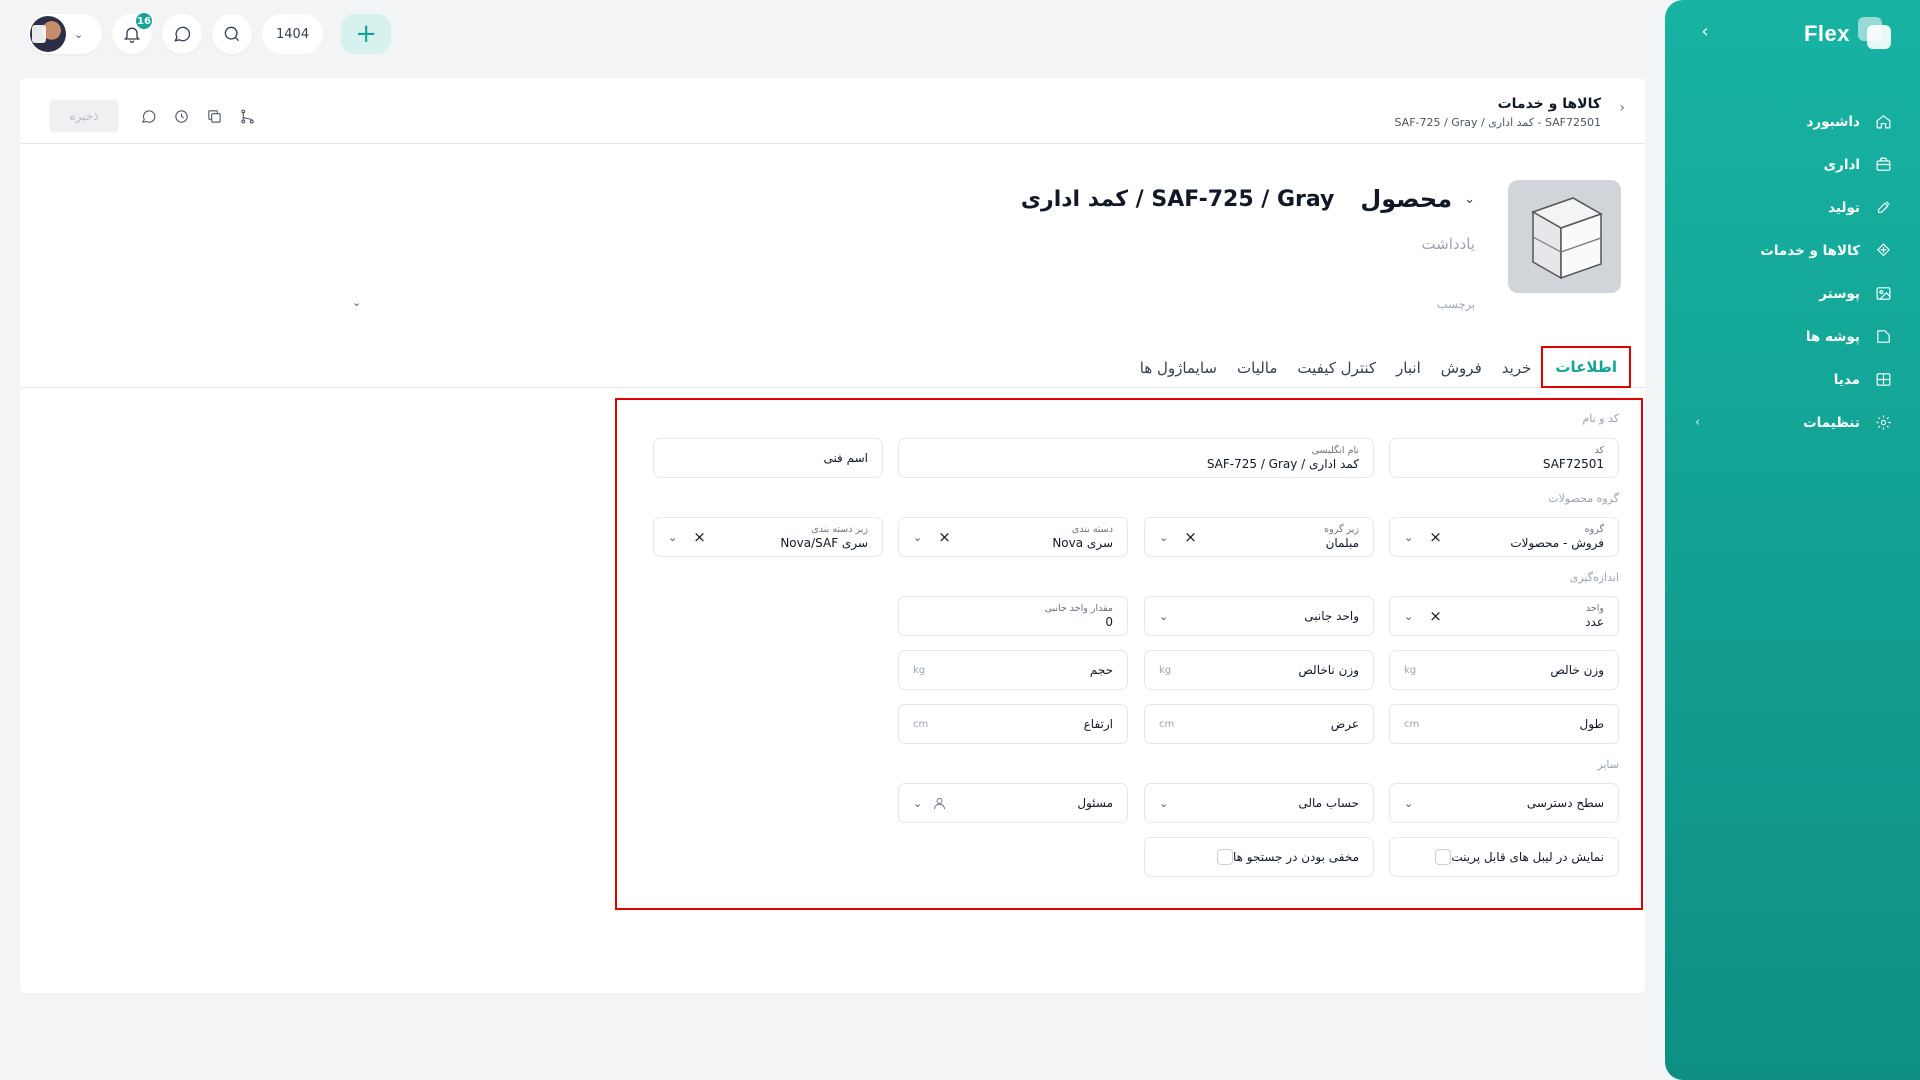  Describe the element at coordinates (1259, 724) in the screenshot. I see `width-field: عرض cm` at that location.